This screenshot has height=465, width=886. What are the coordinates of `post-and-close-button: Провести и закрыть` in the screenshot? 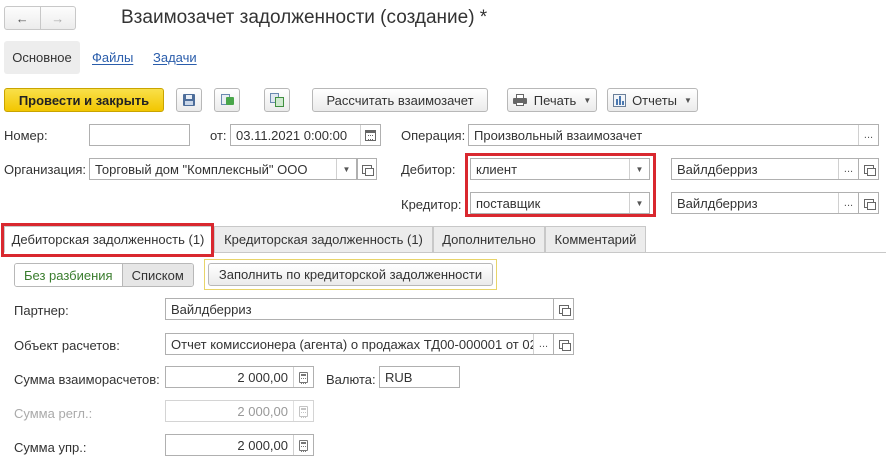 It's located at (84, 100).